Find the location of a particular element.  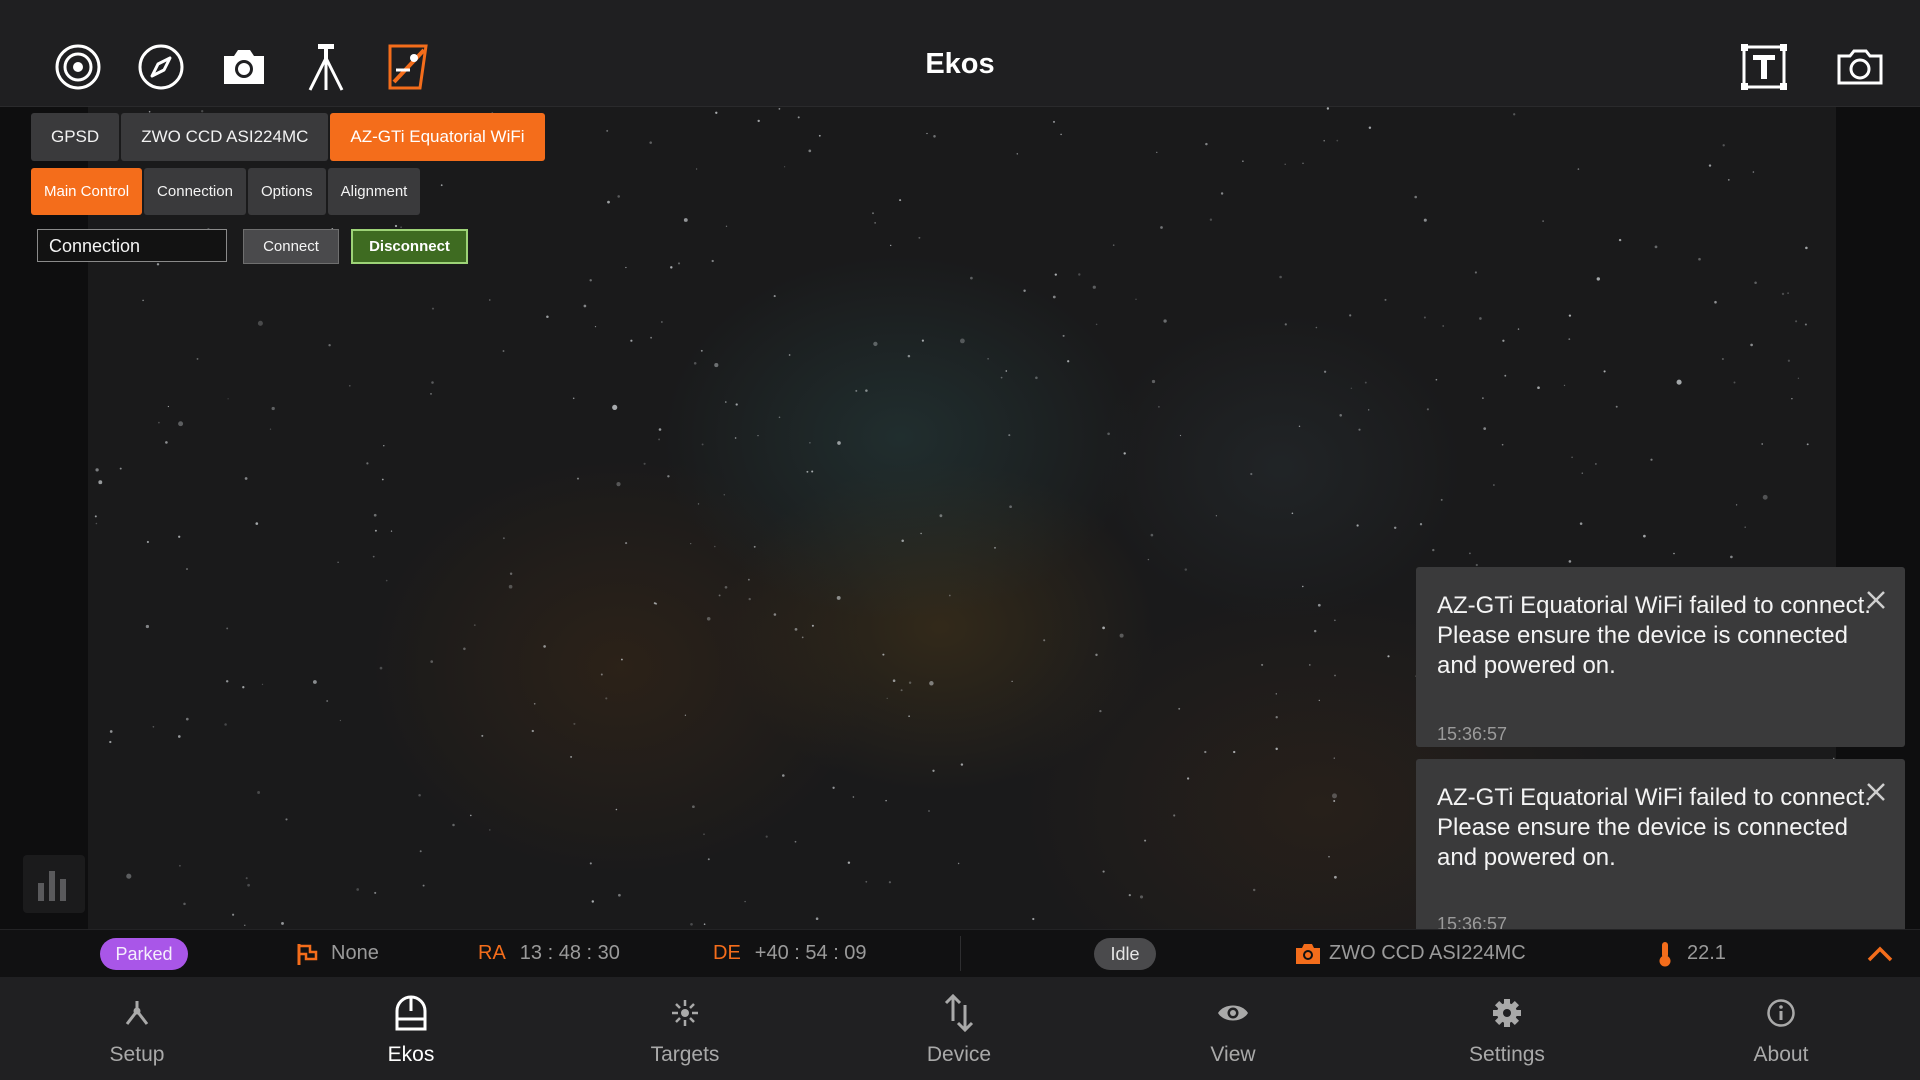

de-label: DE is located at coordinates (727, 953).